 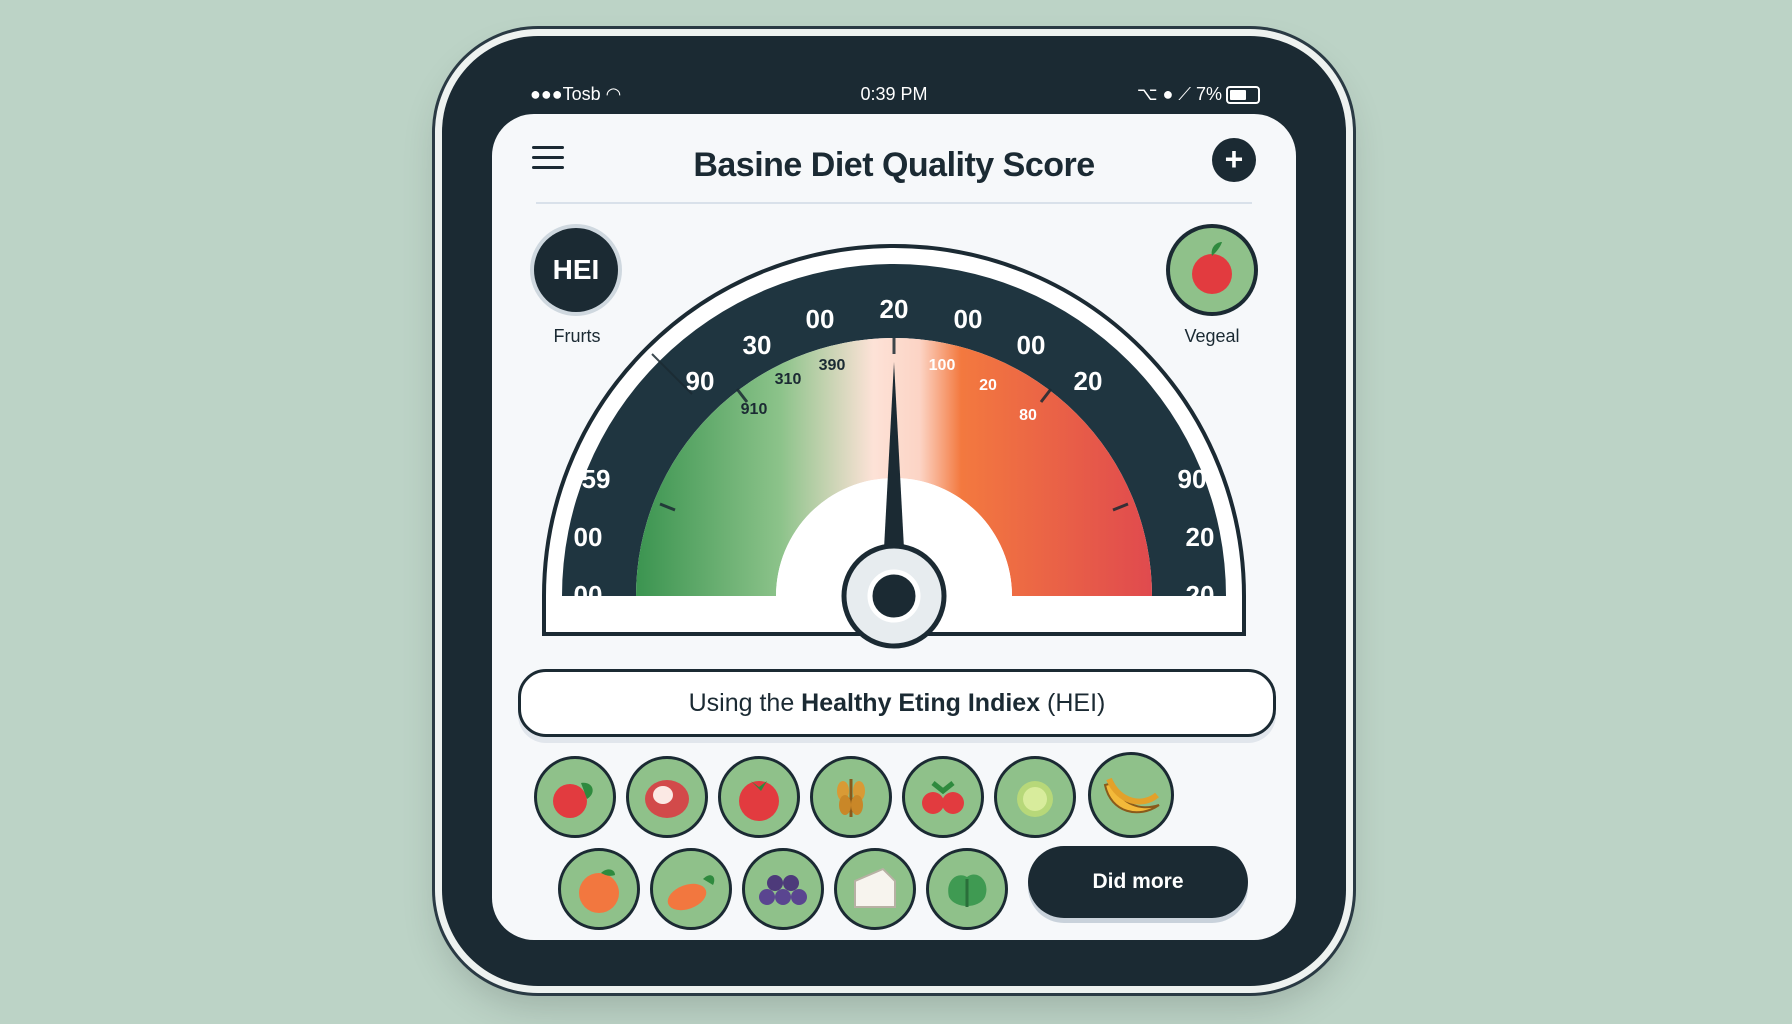 I want to click on gauge-arc-label-3: 00, so click(x=820, y=319).